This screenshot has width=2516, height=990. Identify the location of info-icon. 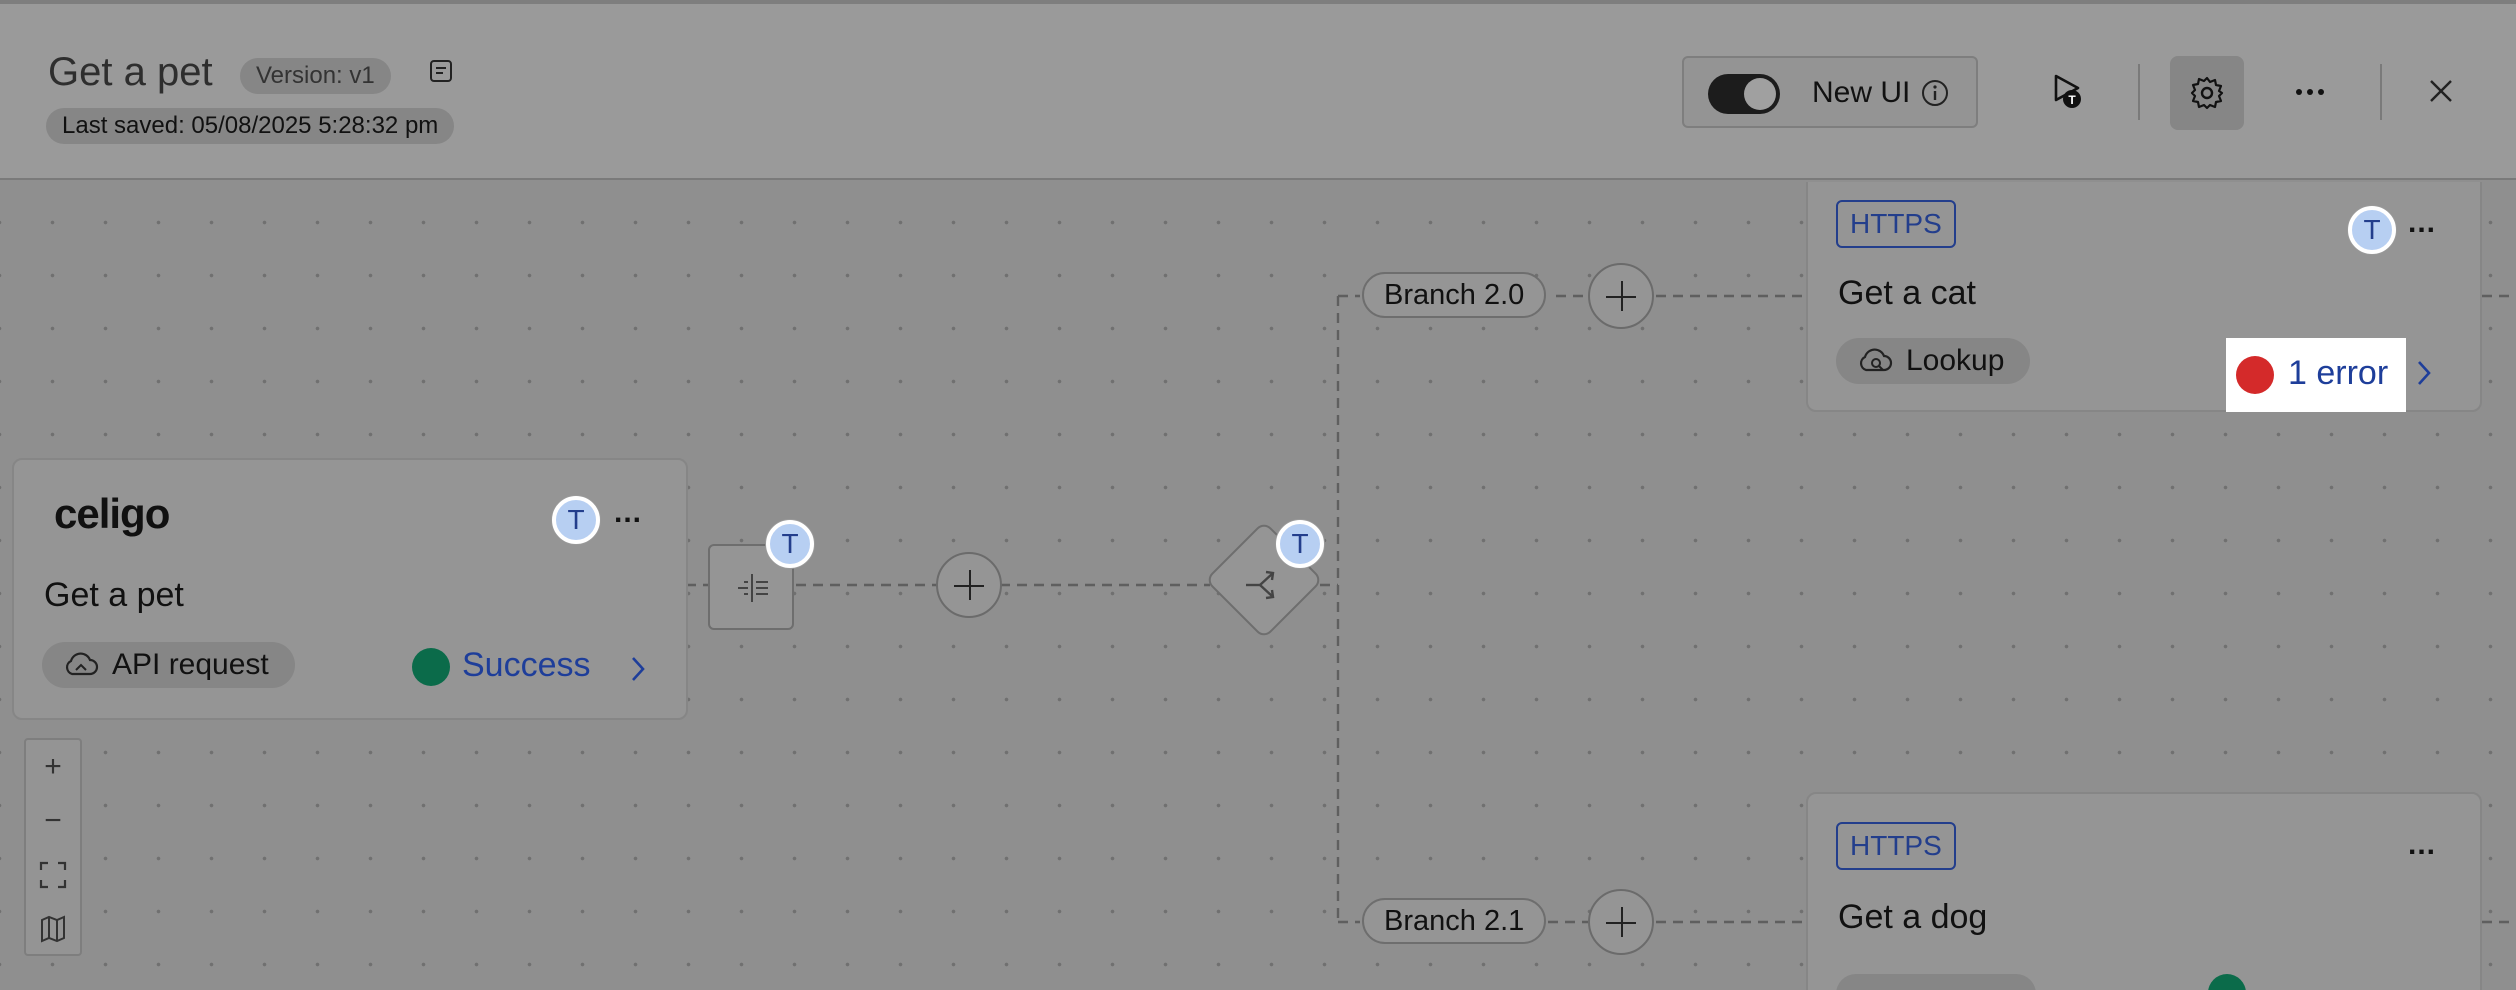
(1935, 93).